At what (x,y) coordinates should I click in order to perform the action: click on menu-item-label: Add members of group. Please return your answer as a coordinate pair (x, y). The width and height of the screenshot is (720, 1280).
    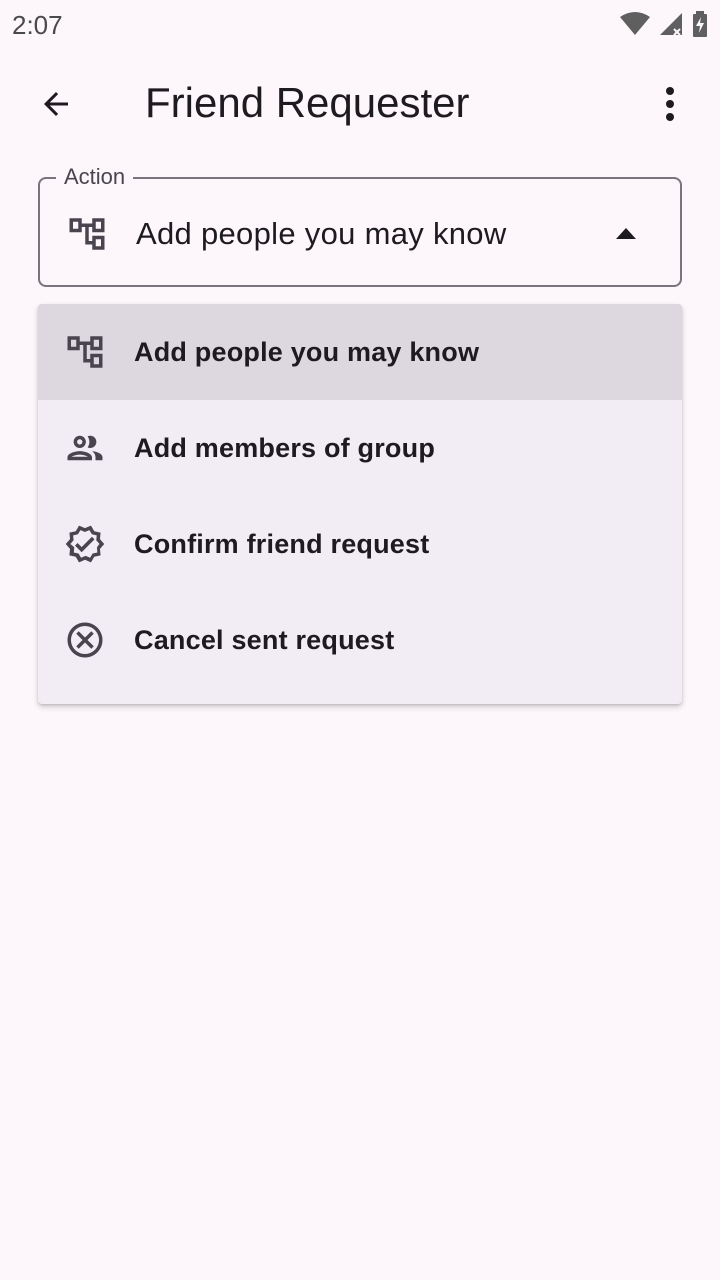
    Looking at the image, I should click on (285, 448).